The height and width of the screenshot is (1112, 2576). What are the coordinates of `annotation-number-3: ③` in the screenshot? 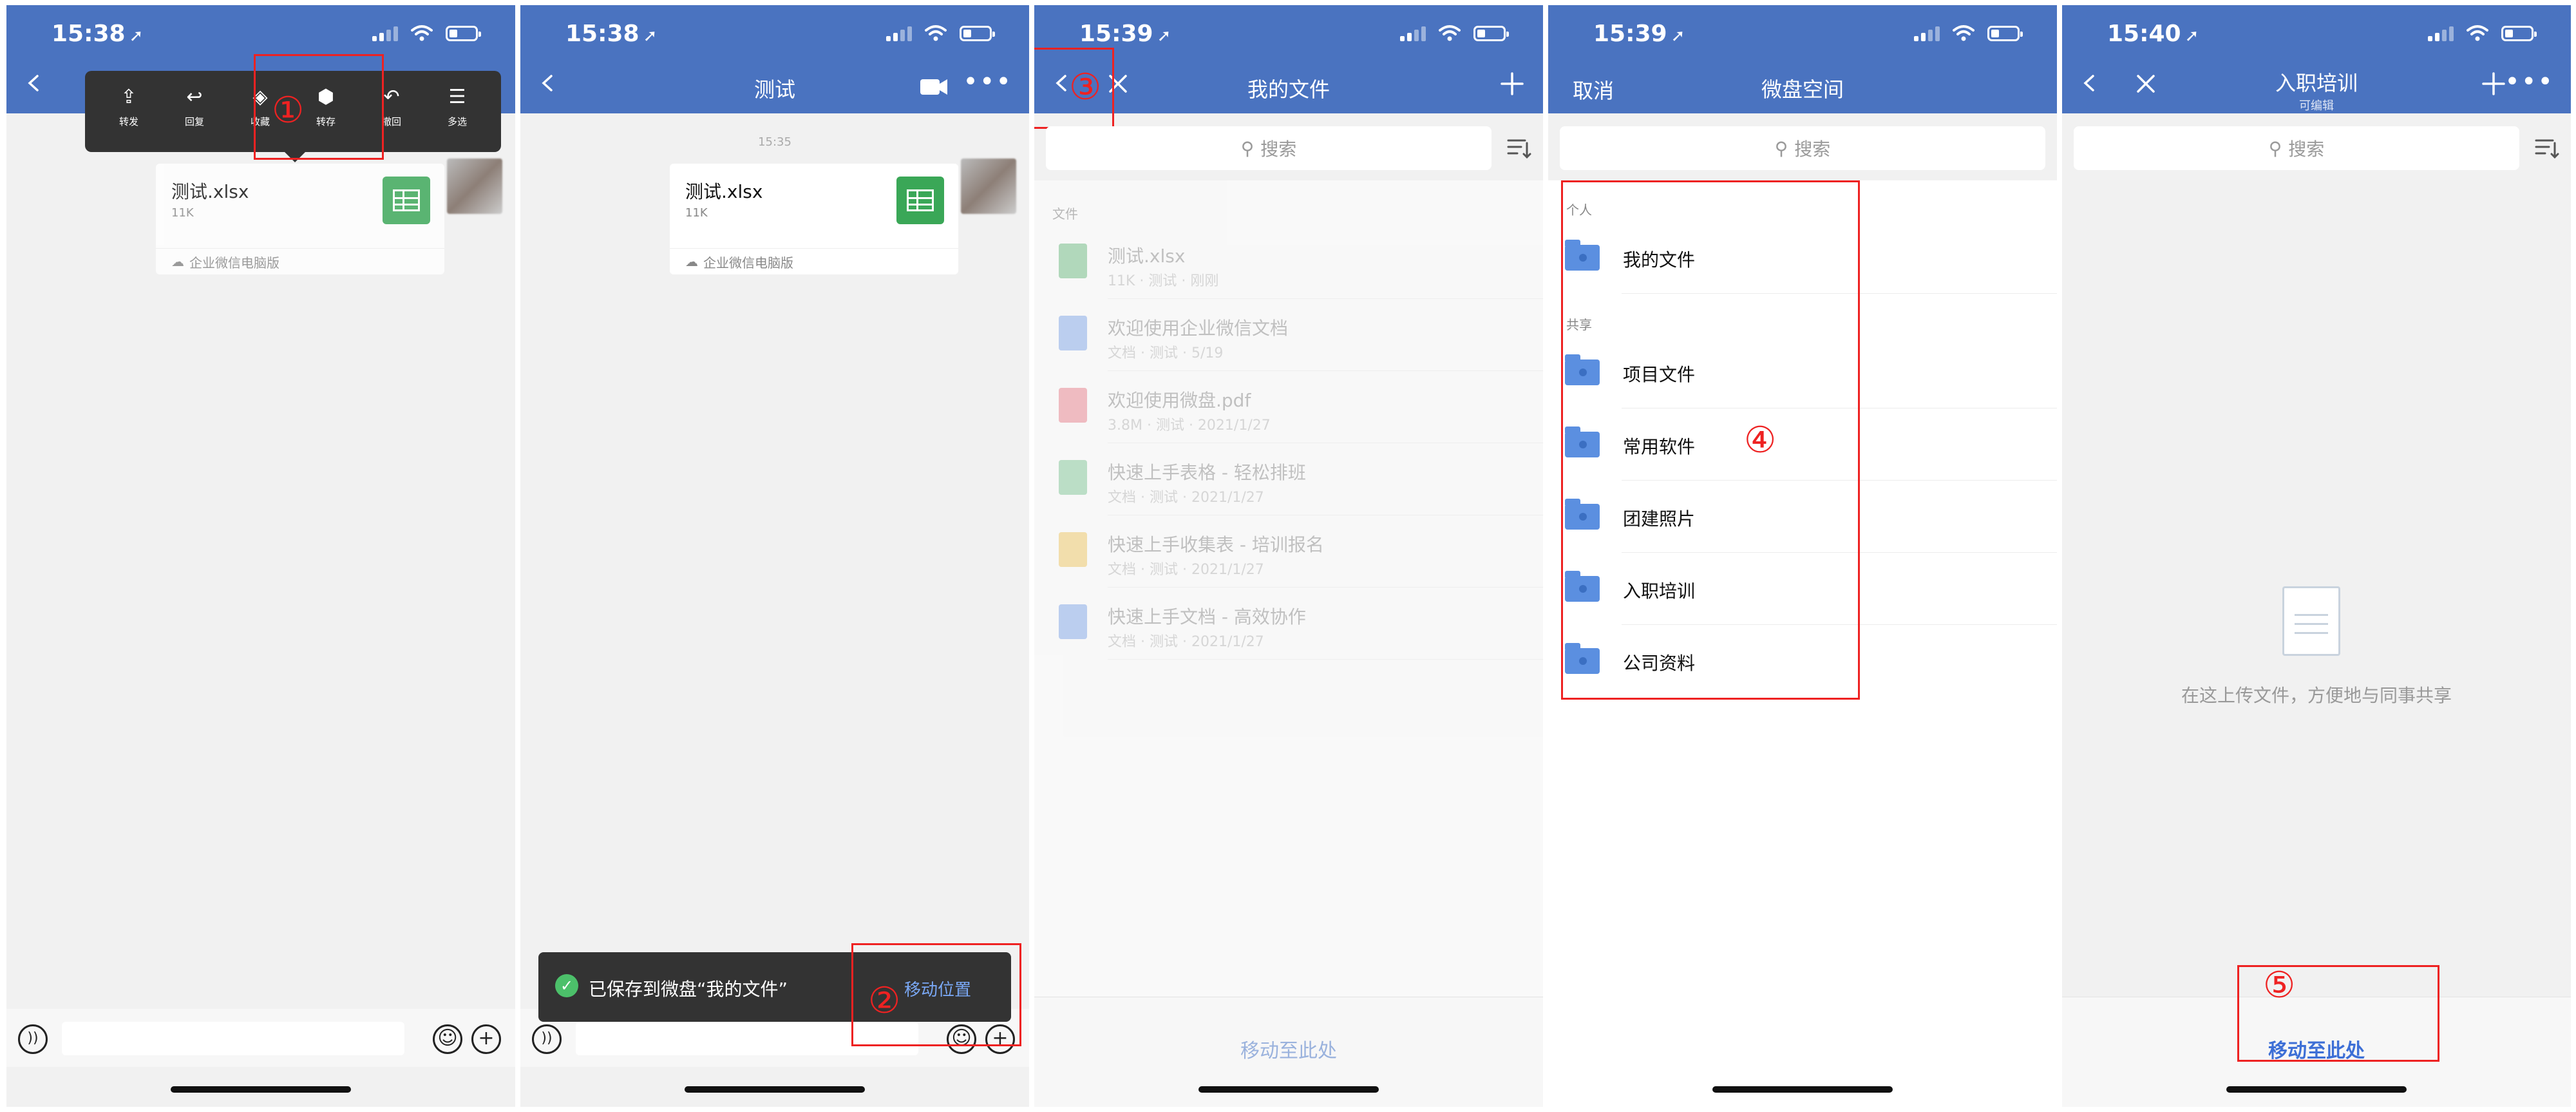 It's located at (1085, 87).